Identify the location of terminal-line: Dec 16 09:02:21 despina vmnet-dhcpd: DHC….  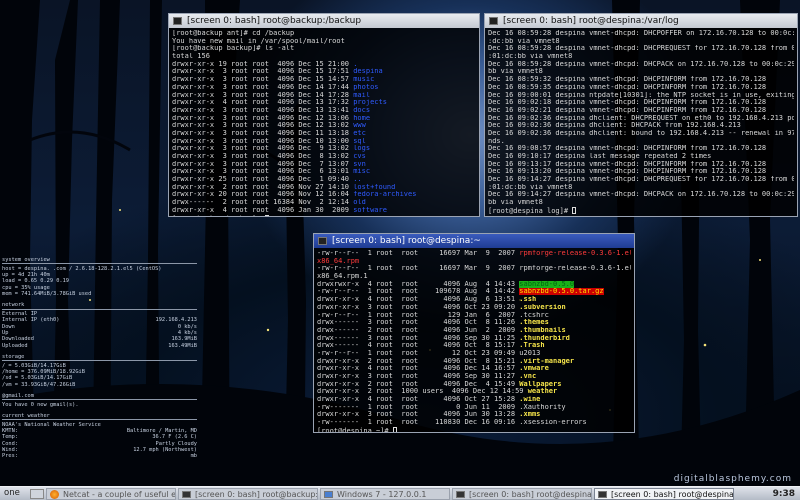
(641, 111).